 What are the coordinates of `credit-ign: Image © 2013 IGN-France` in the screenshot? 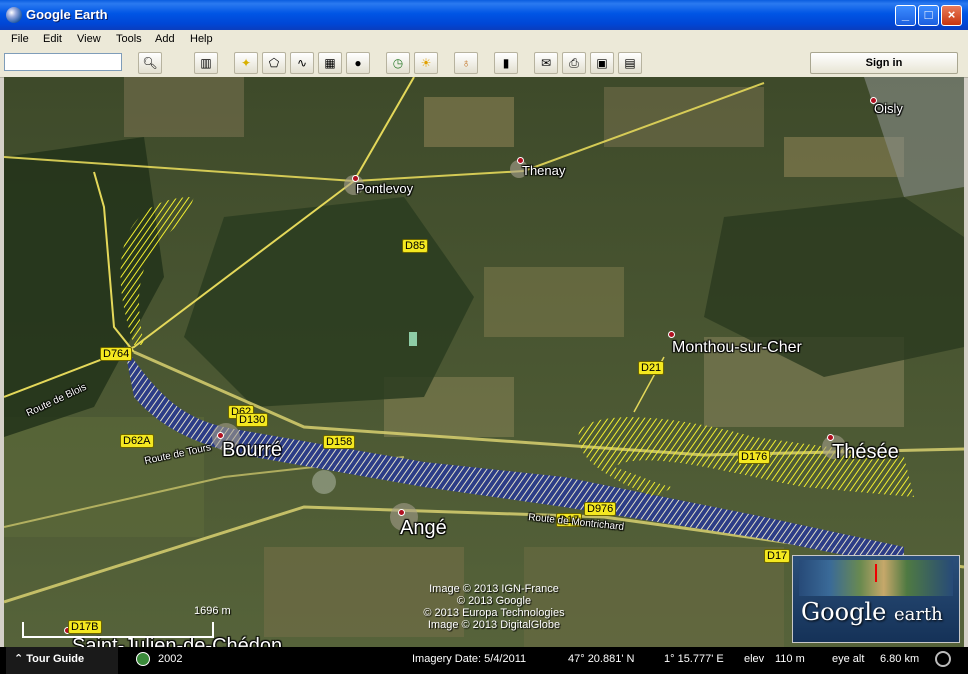 It's located at (494, 589).